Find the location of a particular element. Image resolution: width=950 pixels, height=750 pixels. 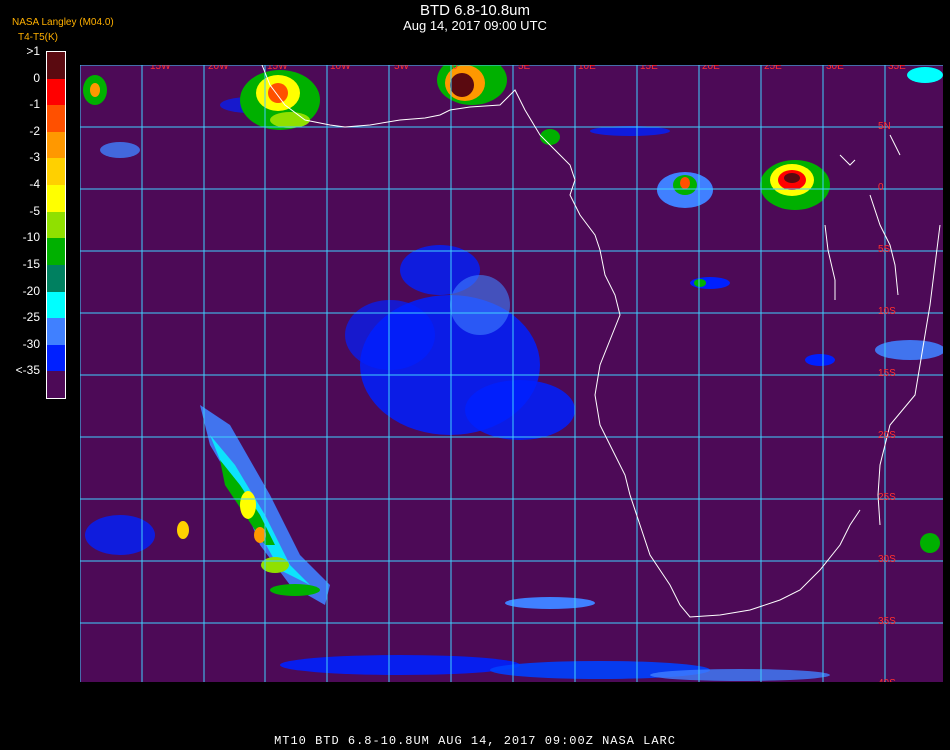

lat-label: 25S is located at coordinates (887, 497).